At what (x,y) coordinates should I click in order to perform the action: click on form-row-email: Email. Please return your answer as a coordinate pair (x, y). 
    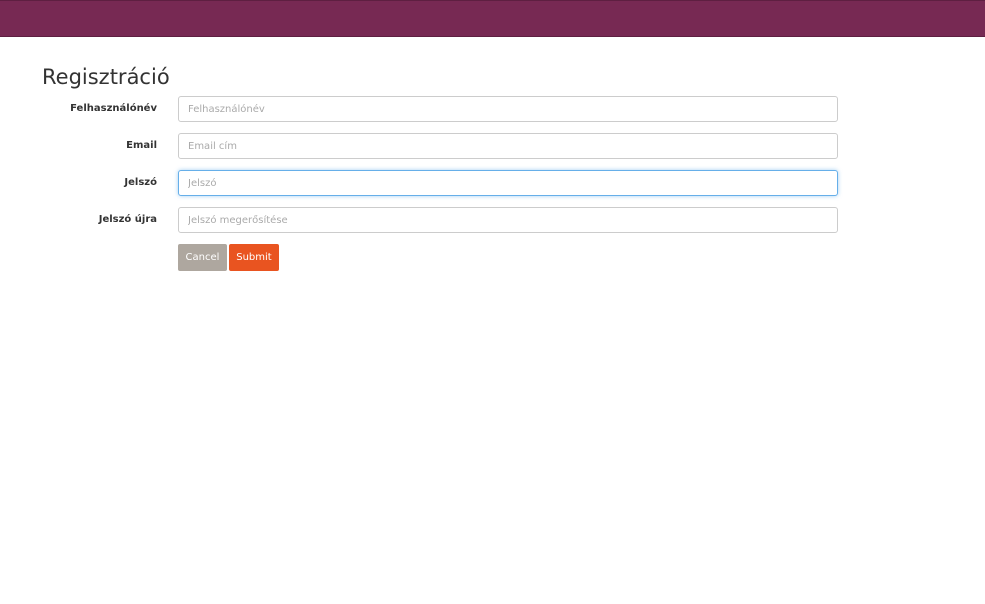
    Looking at the image, I should click on (492, 146).